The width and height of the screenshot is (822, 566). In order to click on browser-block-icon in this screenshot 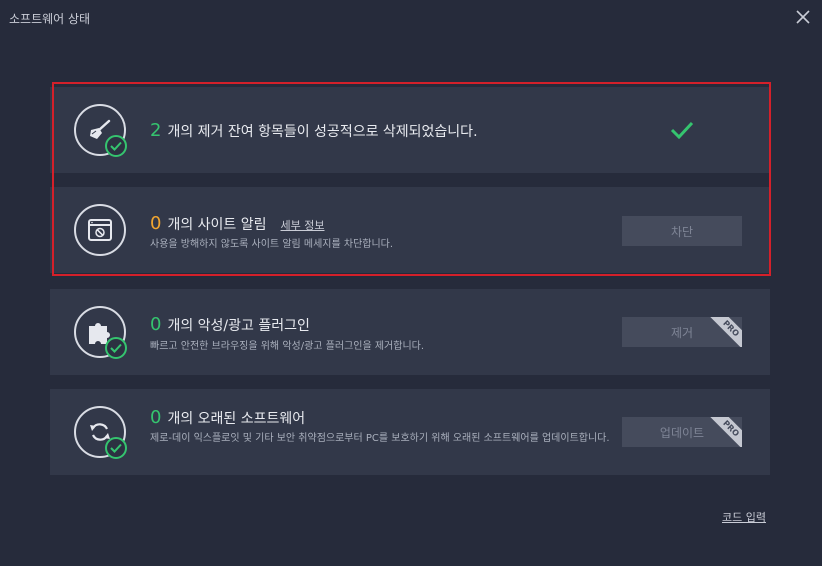, I will do `click(100, 230)`.